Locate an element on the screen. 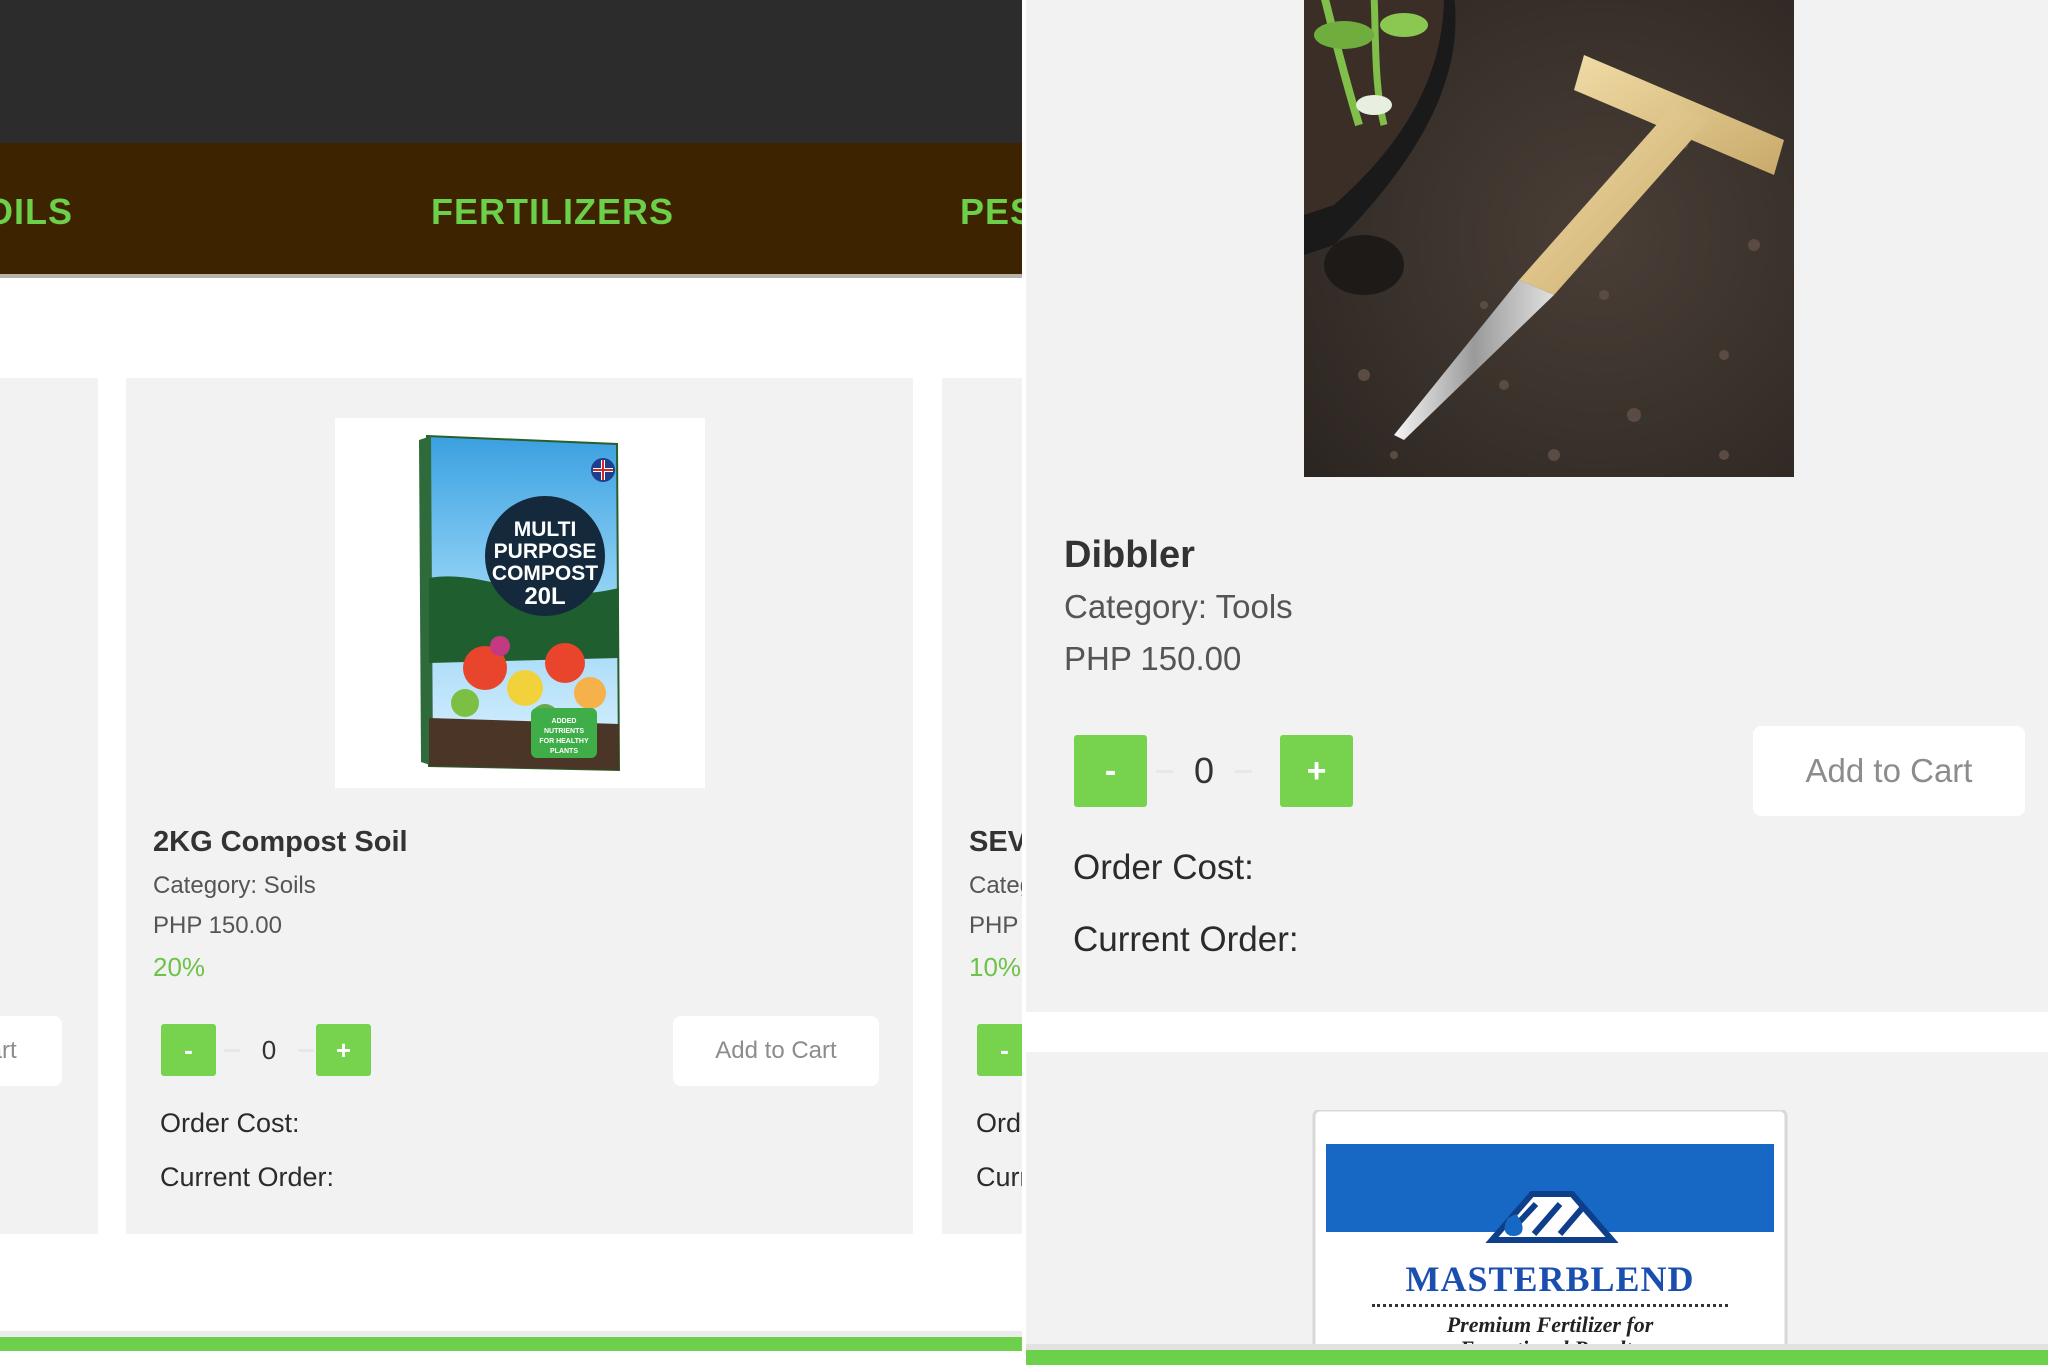  nav-item-pesticides: PESTICIDES is located at coordinates (992, 212).